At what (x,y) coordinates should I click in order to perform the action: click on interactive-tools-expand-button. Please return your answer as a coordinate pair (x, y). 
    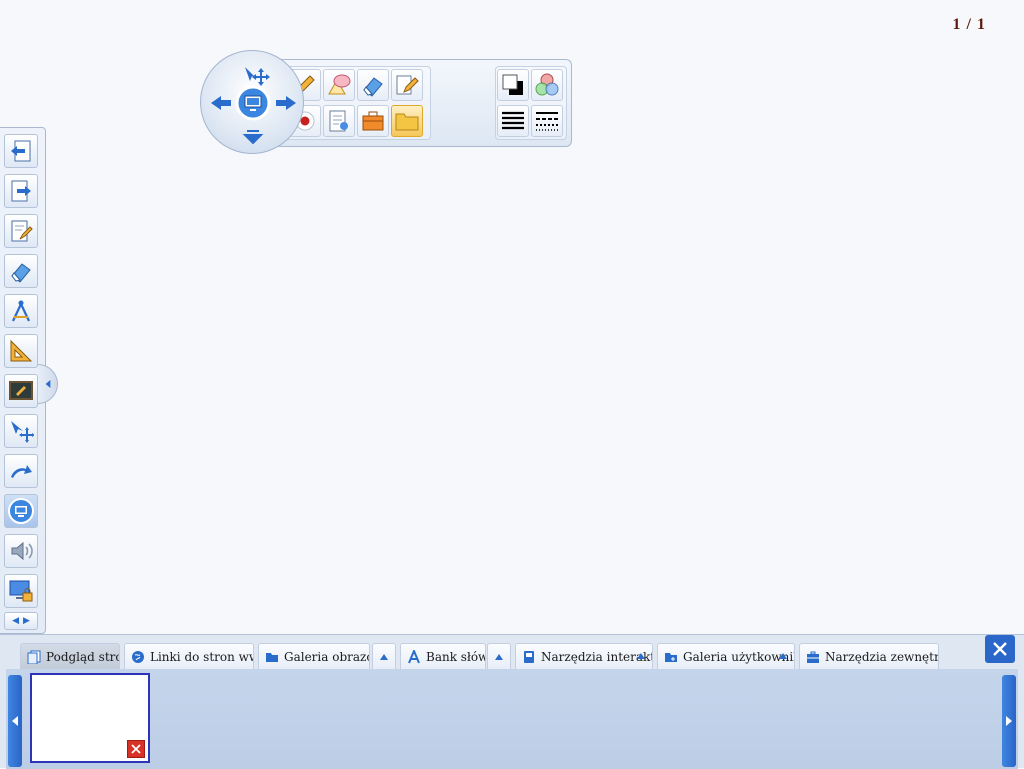
    Looking at the image, I should click on (641, 656).